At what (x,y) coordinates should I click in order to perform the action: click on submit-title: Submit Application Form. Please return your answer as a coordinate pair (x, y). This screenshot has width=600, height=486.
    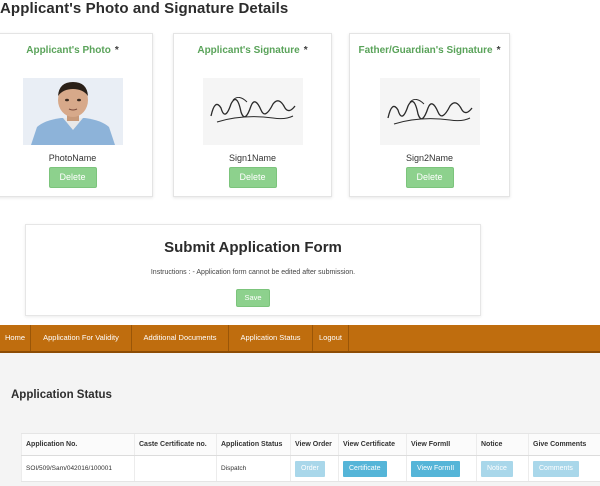
    Looking at the image, I should click on (253, 247).